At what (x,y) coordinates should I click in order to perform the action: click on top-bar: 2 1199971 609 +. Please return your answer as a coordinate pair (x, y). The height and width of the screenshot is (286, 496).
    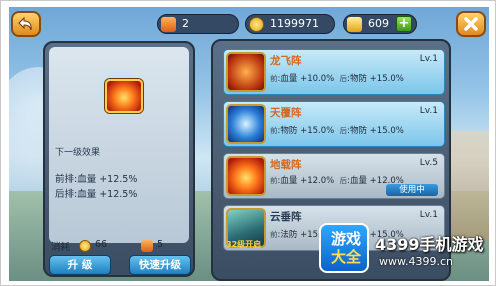
    Looking at the image, I should click on (249, 23).